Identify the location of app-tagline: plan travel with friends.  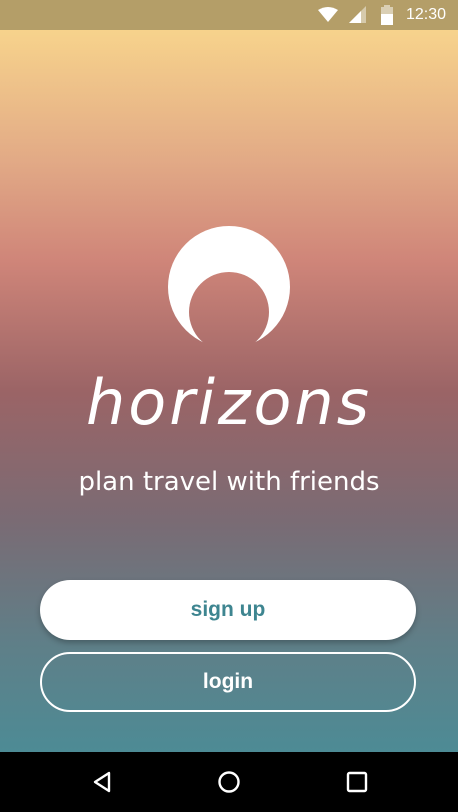
(229, 482).